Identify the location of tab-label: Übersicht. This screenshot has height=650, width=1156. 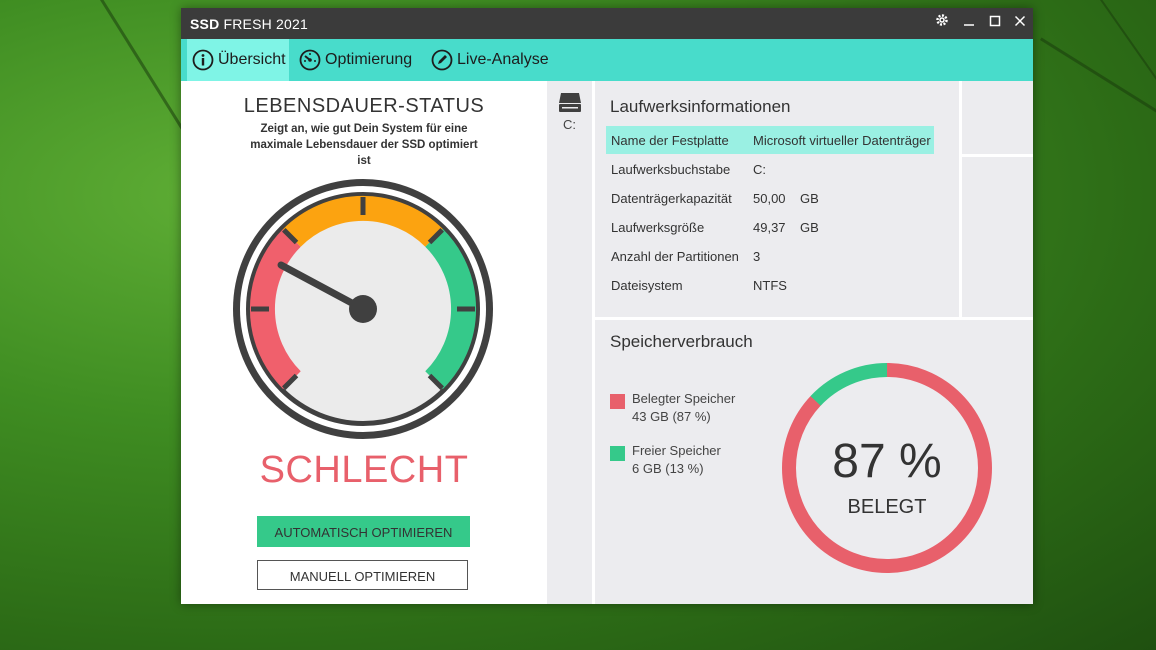
(252, 59).